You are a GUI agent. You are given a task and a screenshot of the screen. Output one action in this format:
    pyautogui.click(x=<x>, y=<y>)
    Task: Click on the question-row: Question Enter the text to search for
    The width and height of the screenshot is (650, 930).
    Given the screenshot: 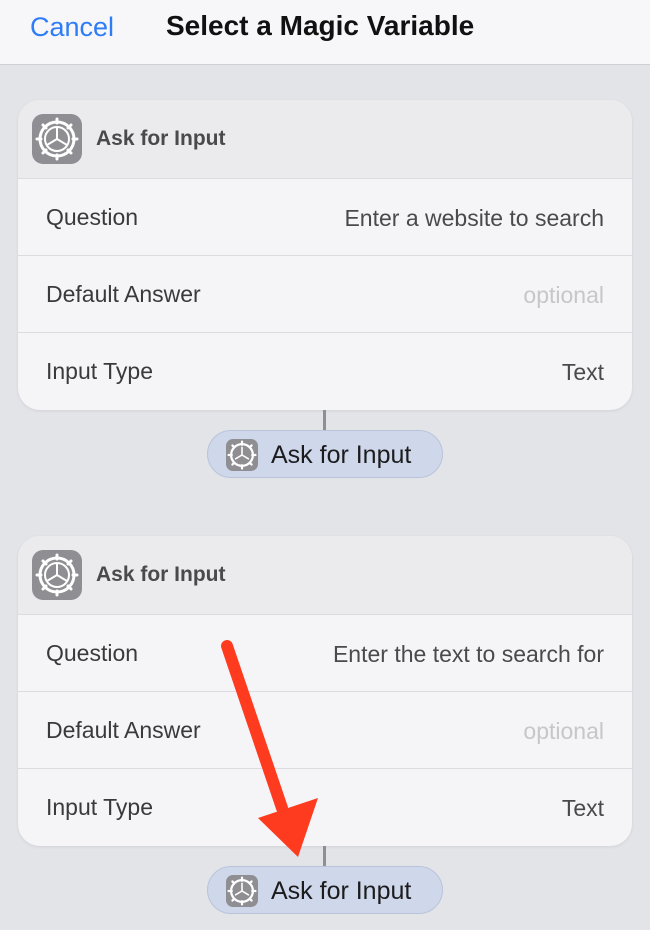 What is the action you would take?
    pyautogui.click(x=325, y=652)
    